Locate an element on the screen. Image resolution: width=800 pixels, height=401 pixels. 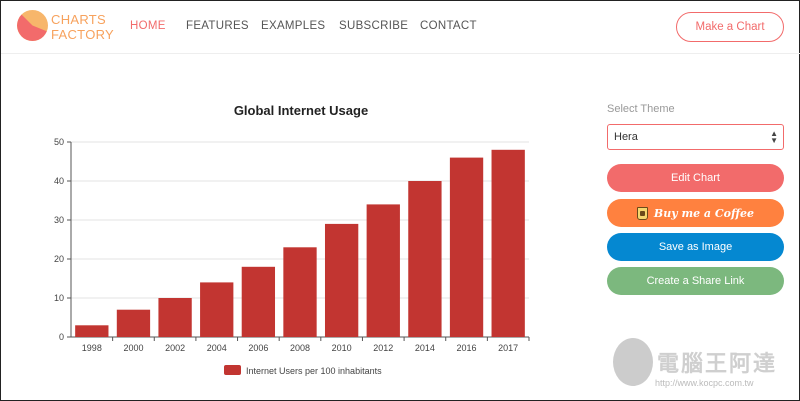
y-tick-label: 0 is located at coordinates (61, 337).